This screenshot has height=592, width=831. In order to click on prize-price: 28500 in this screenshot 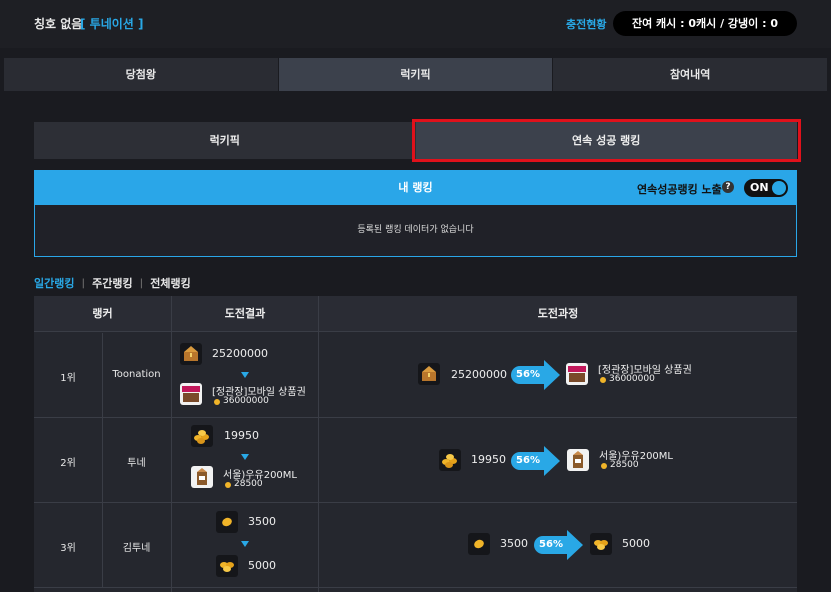, I will do `click(248, 484)`.